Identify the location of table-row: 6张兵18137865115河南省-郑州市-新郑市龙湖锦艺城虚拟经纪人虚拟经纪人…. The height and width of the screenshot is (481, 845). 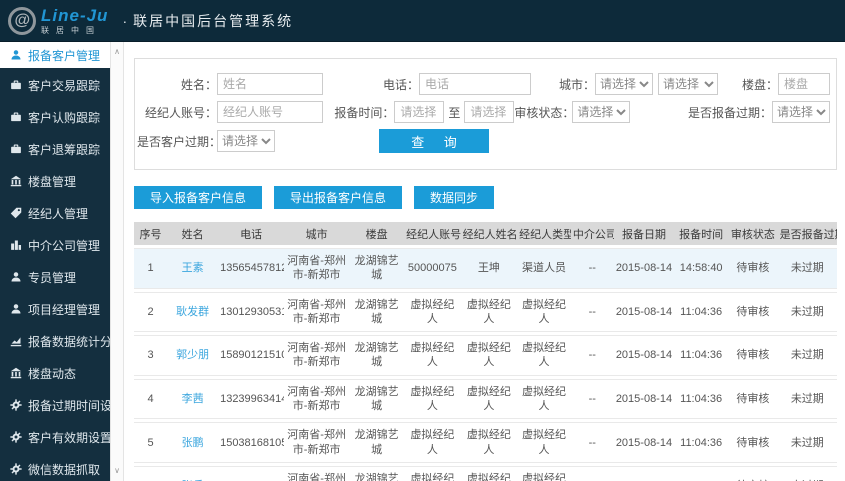
(485, 473).